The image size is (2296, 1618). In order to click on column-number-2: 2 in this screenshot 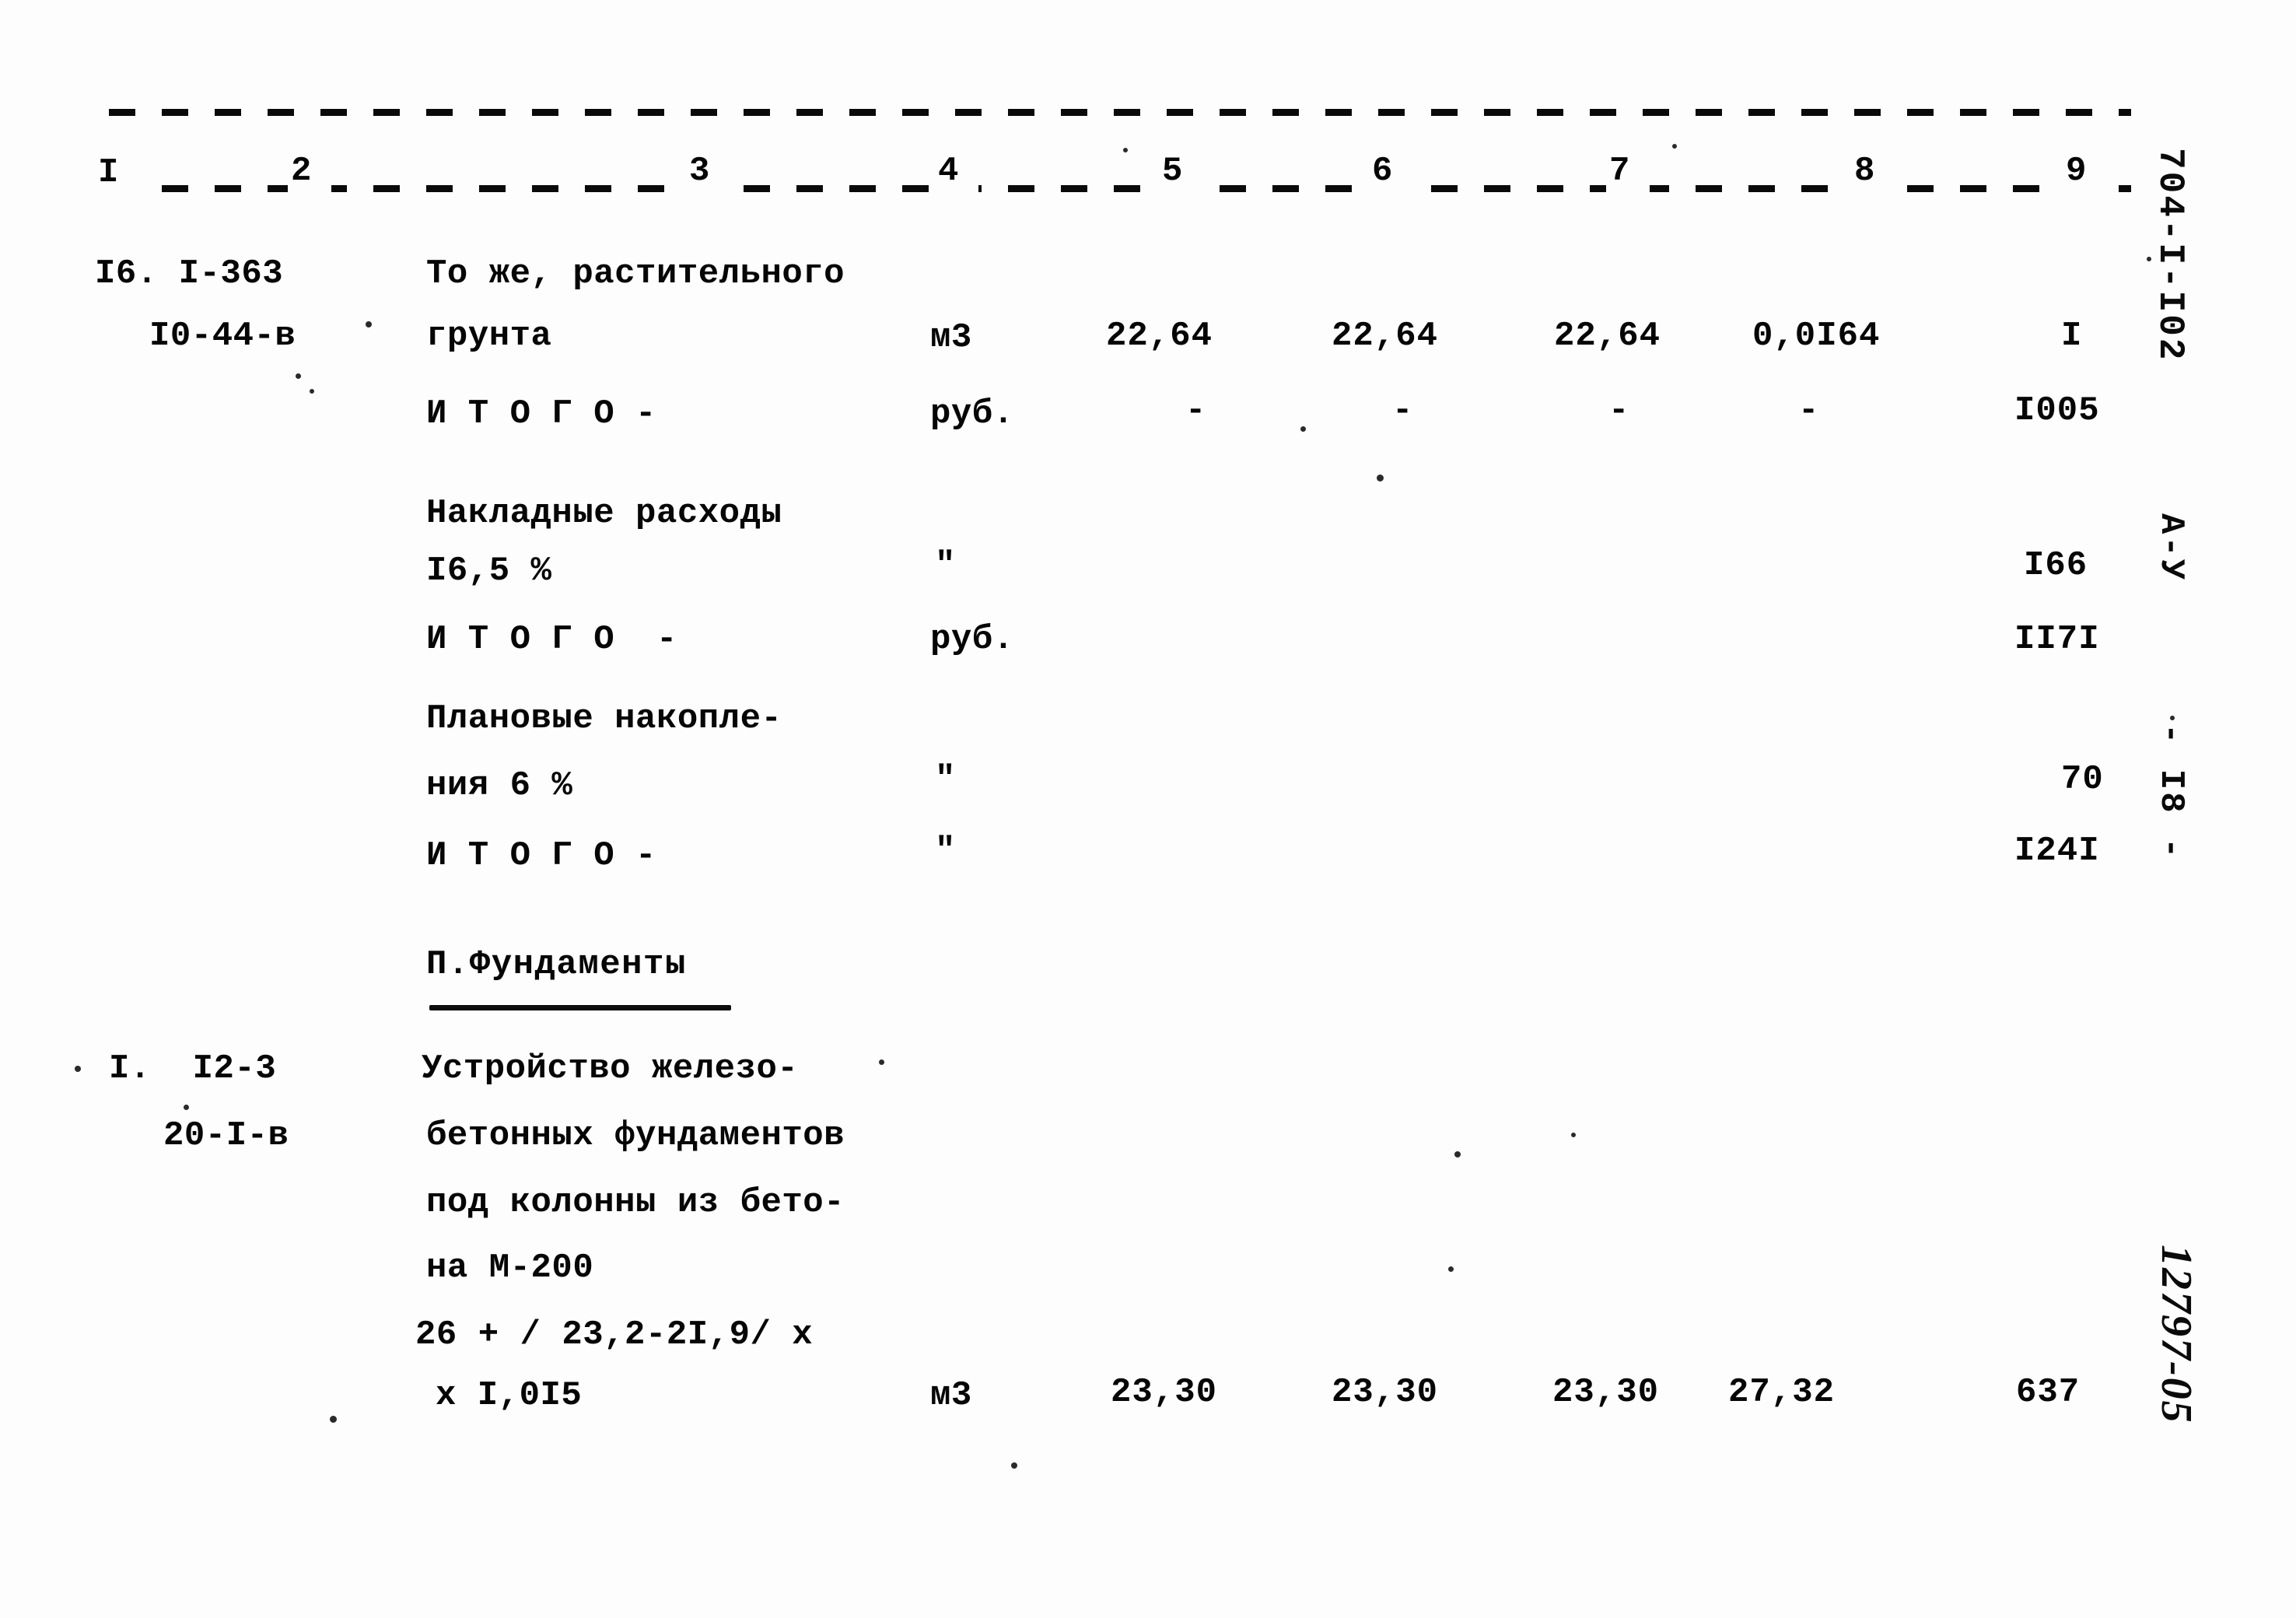, I will do `click(302, 171)`.